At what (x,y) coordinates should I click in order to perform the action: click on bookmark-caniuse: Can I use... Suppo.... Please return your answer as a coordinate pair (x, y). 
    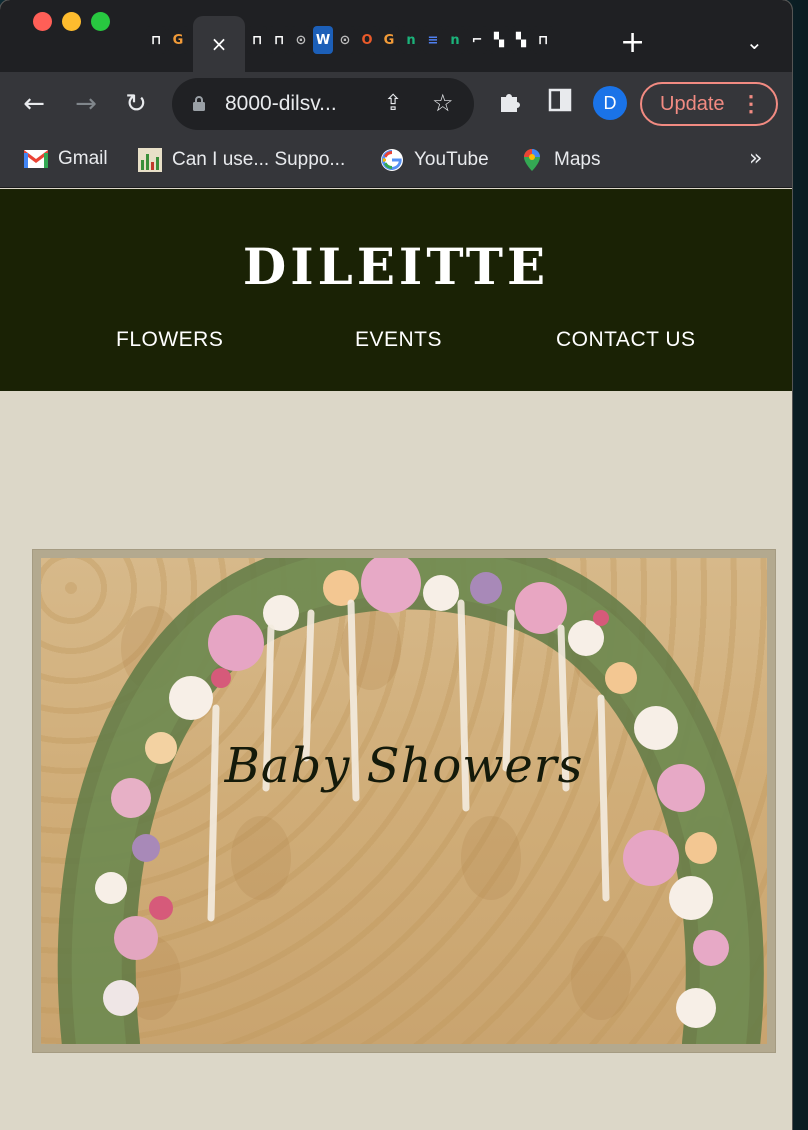
    Looking at the image, I should click on (241, 160).